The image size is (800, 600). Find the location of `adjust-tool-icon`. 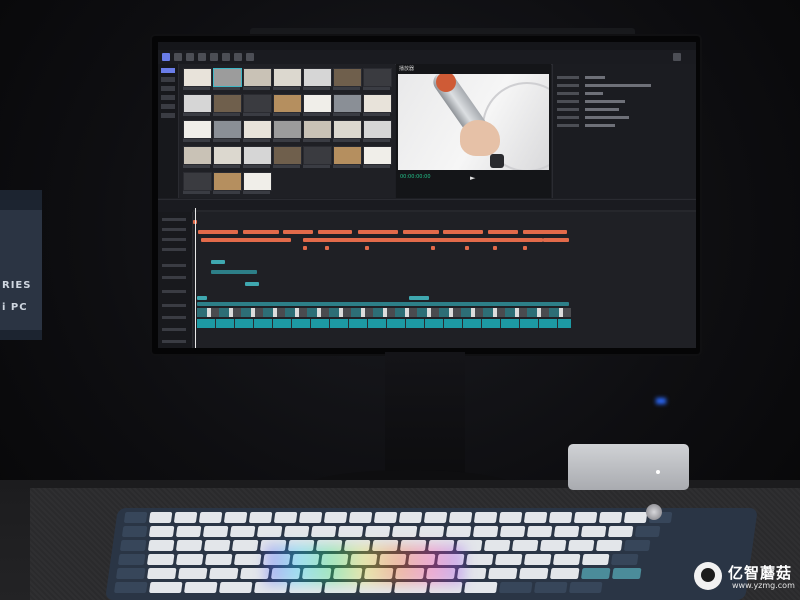

adjust-tool-icon is located at coordinates (250, 57).